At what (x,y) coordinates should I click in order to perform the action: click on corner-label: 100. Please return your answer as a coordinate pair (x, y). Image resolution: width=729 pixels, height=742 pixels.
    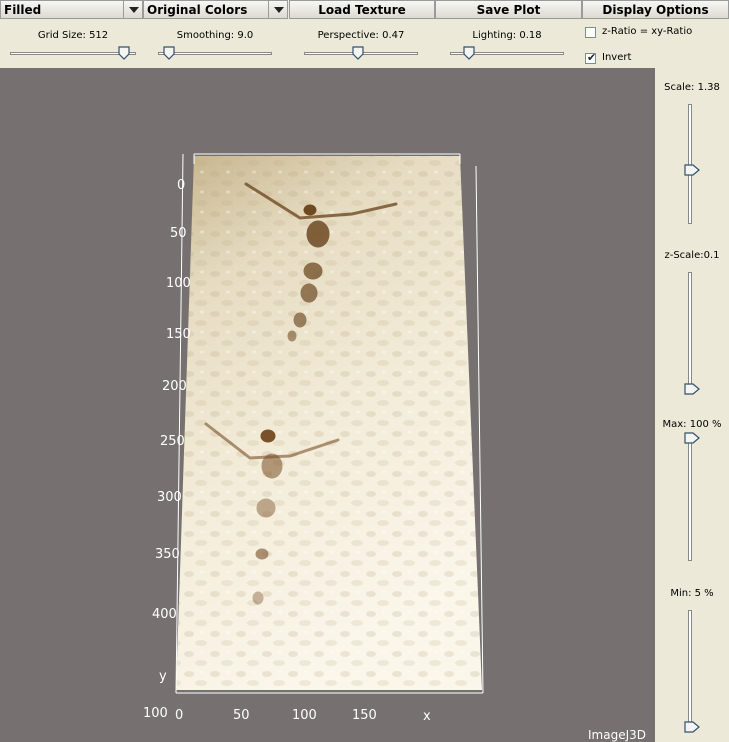
    Looking at the image, I should click on (155, 713).